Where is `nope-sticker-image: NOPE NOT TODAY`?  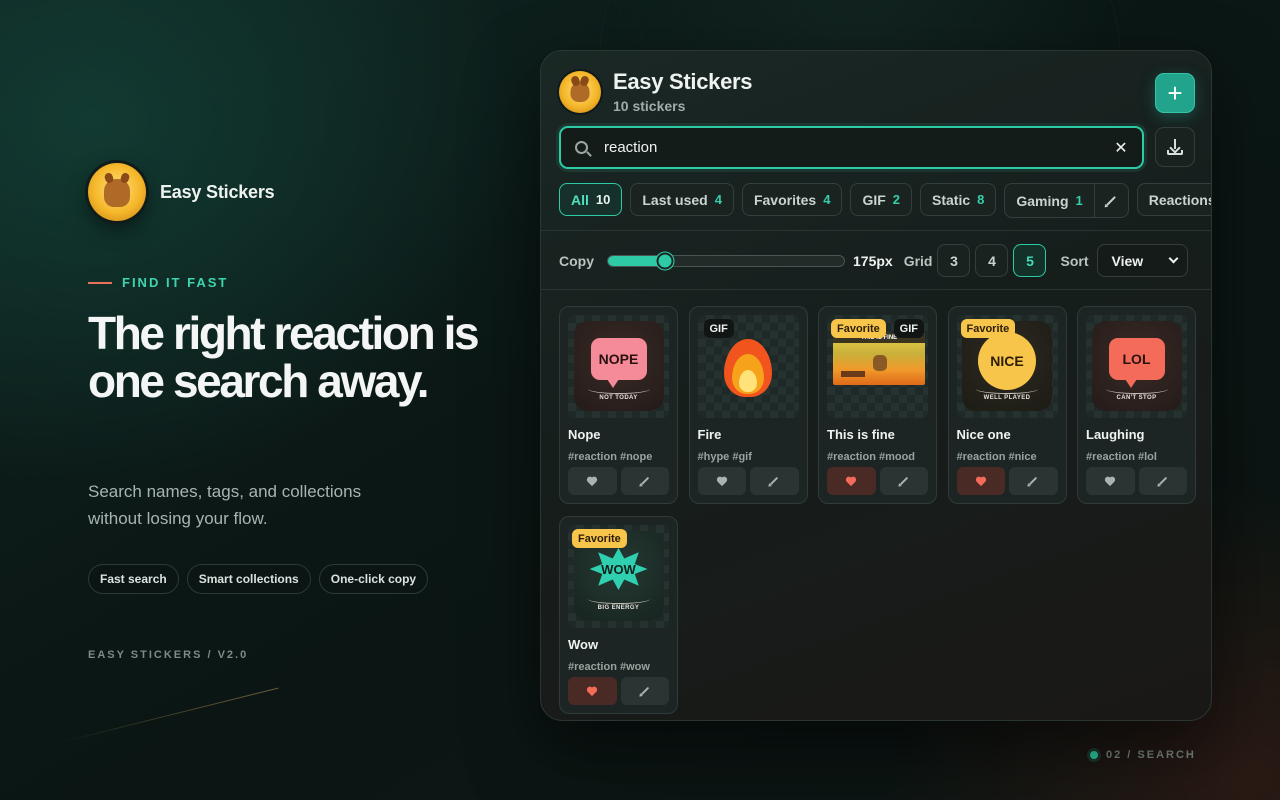 nope-sticker-image: NOPE NOT TODAY is located at coordinates (618, 366).